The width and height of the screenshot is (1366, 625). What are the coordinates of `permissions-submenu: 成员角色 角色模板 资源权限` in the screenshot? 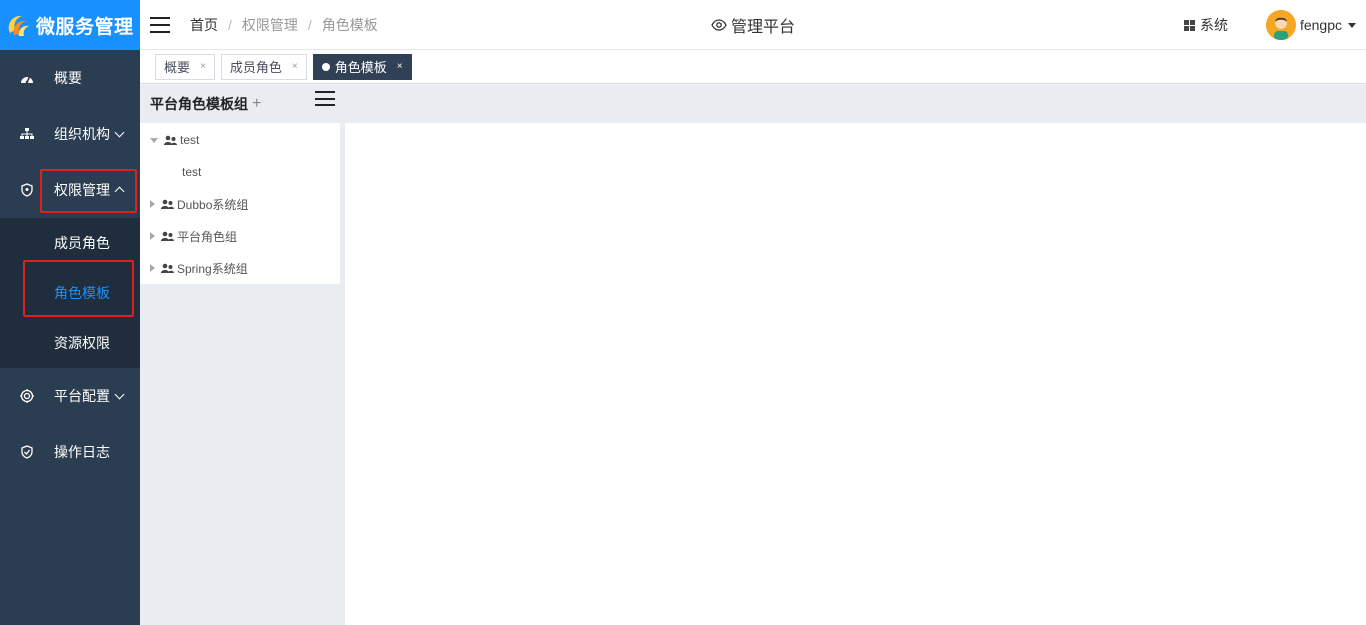 It's located at (70, 293).